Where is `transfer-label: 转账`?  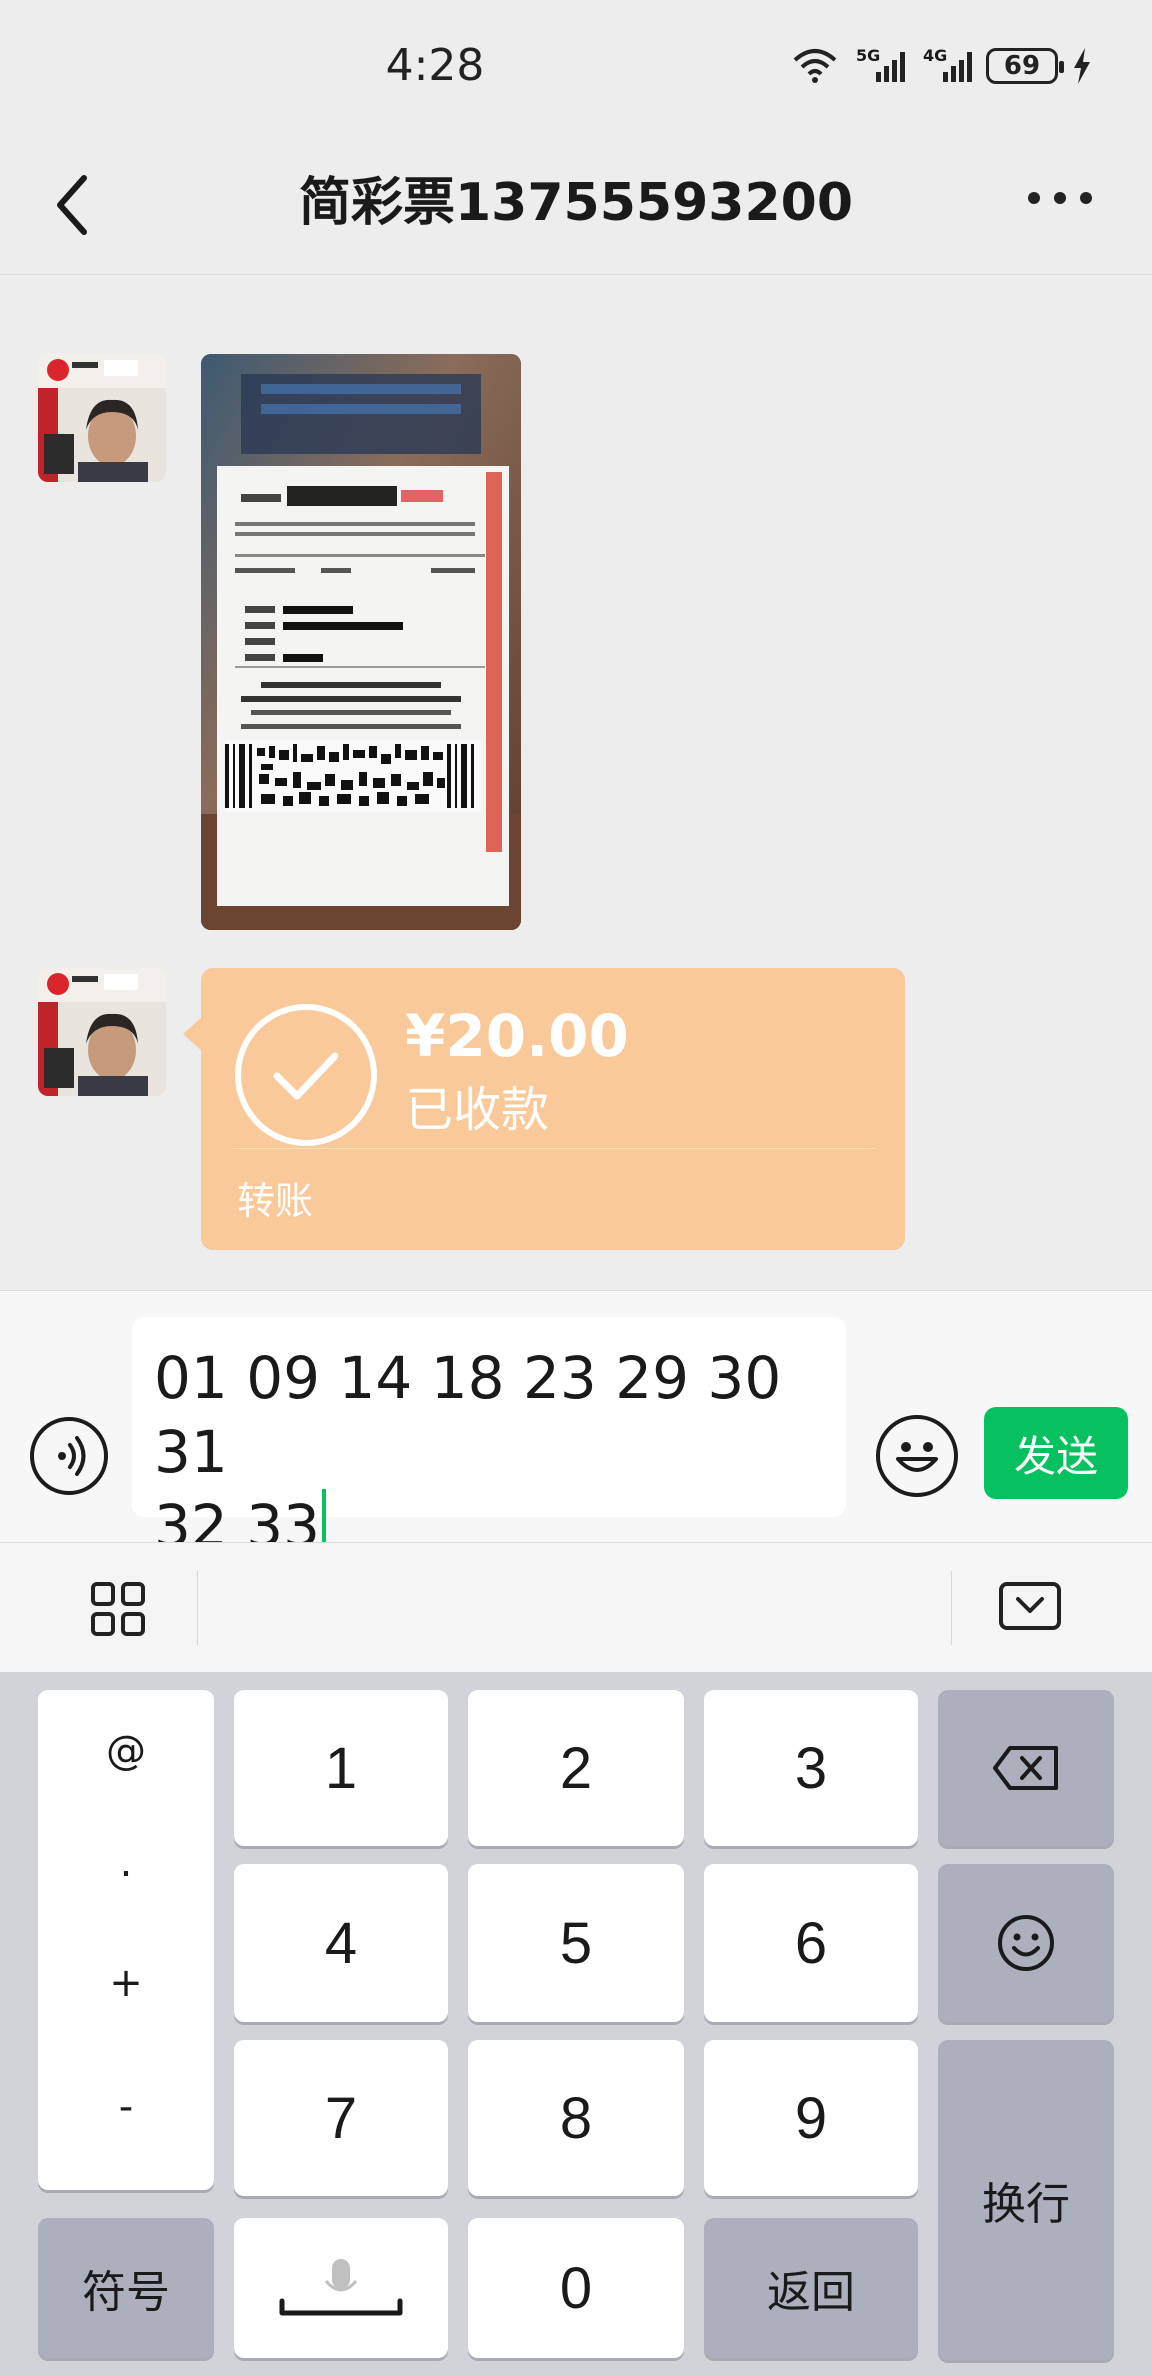 transfer-label: 转账 is located at coordinates (275, 1201).